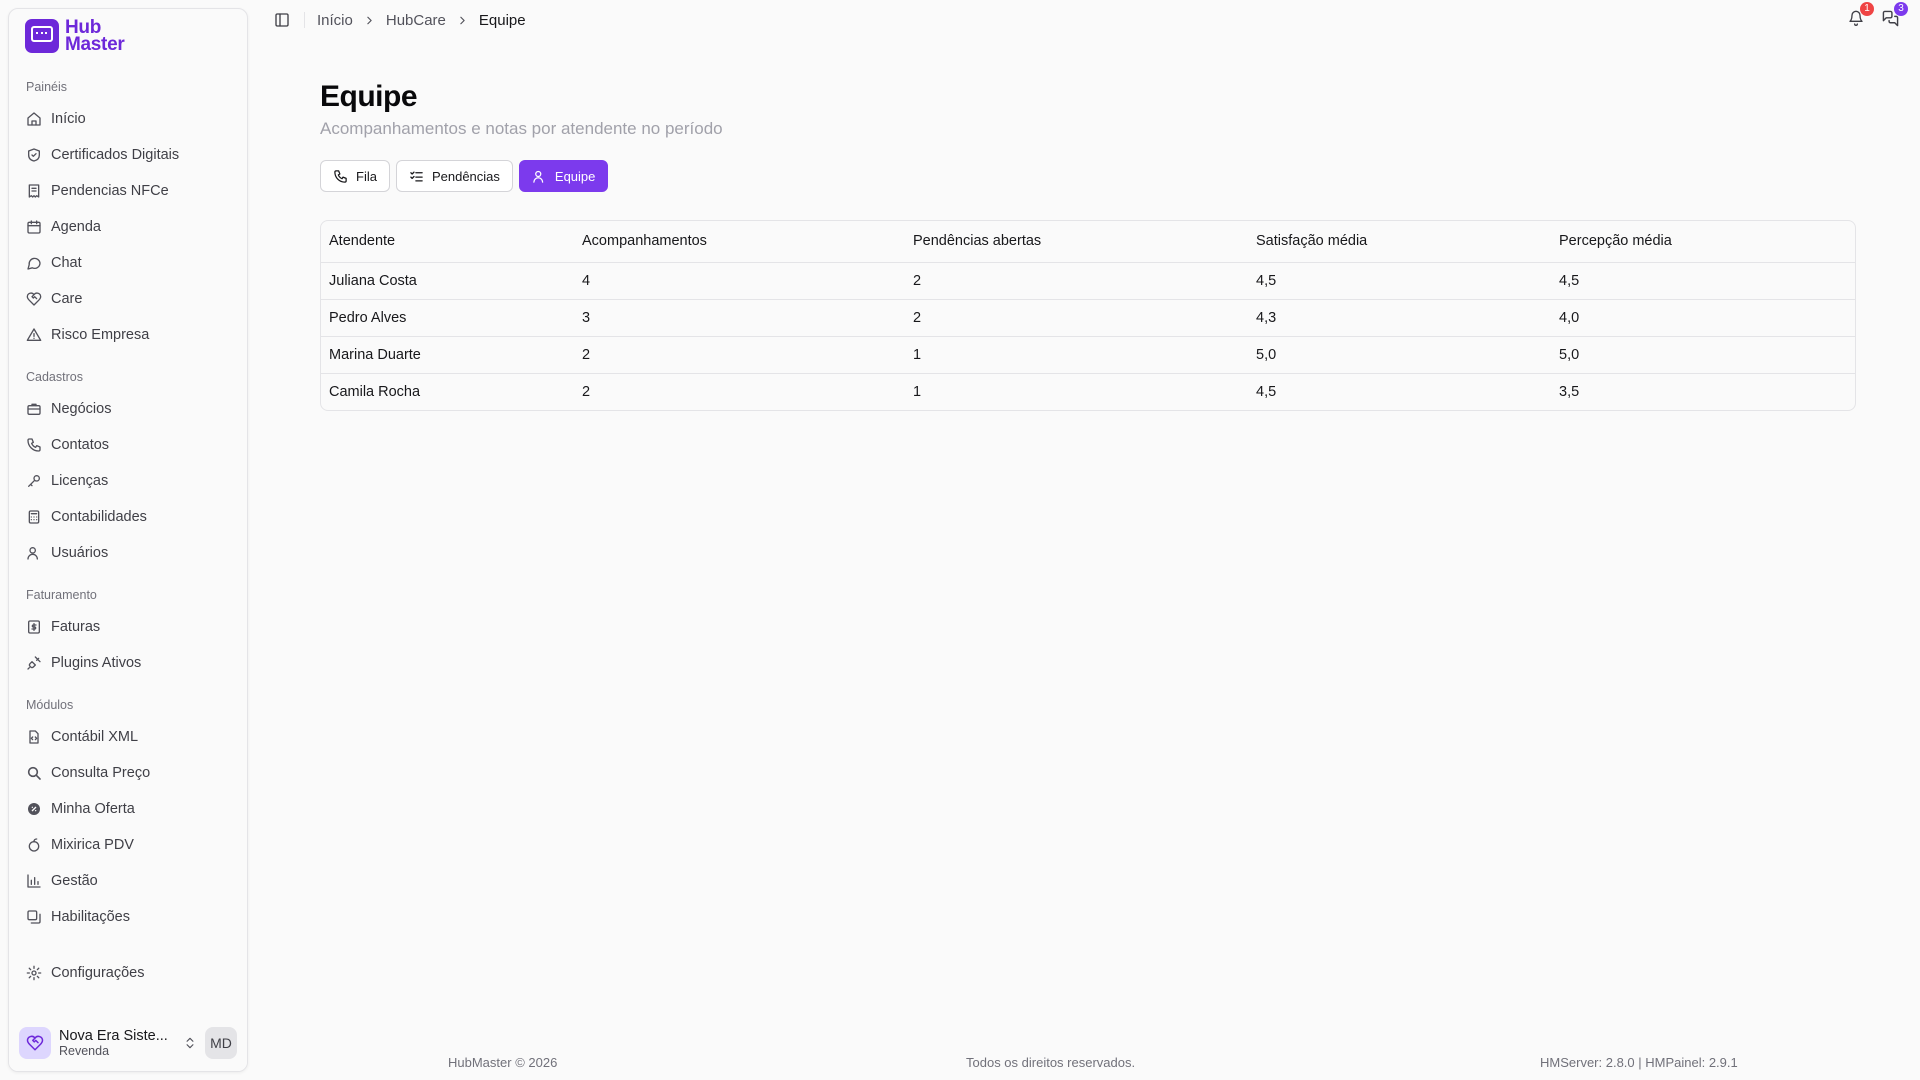  Describe the element at coordinates (128, 119) in the screenshot. I see `sidebar-item-inicio: Início` at that location.